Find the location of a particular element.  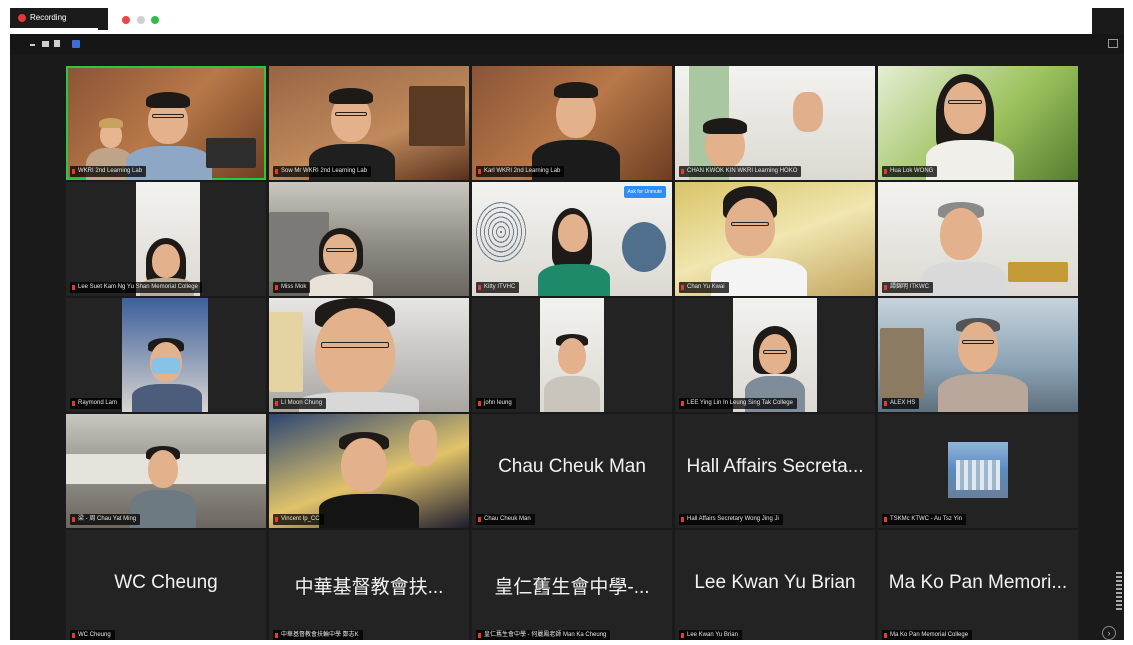

recording-label: Recording is located at coordinates (48, 17).